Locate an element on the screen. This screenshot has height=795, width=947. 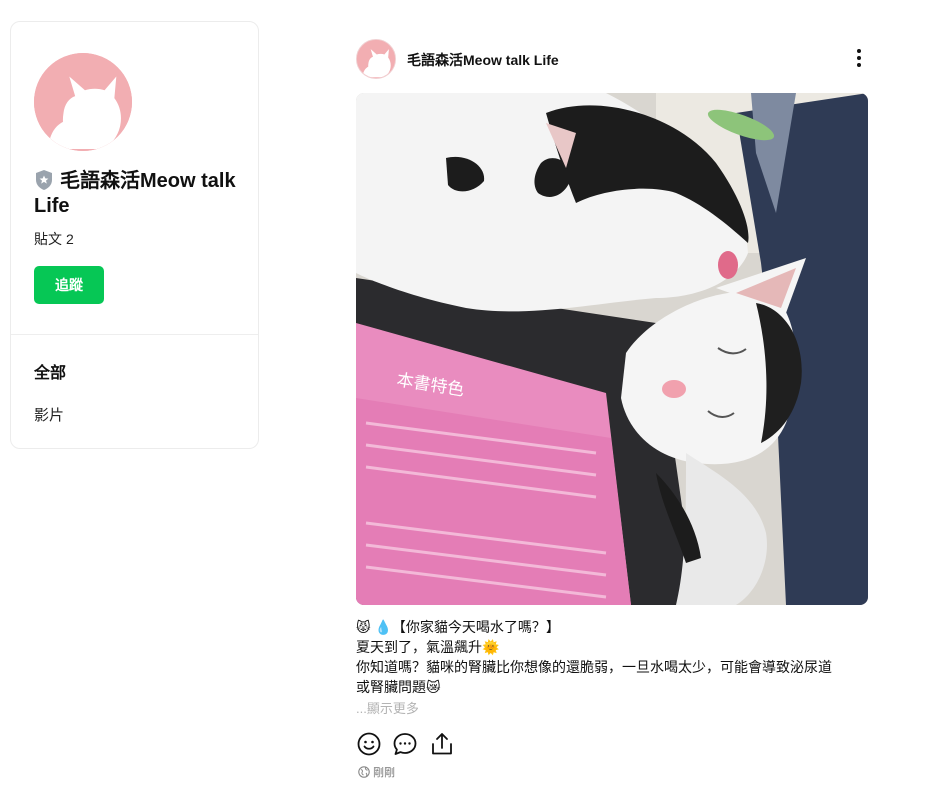
post-meta: 剛剛 is located at coordinates (376, 772).